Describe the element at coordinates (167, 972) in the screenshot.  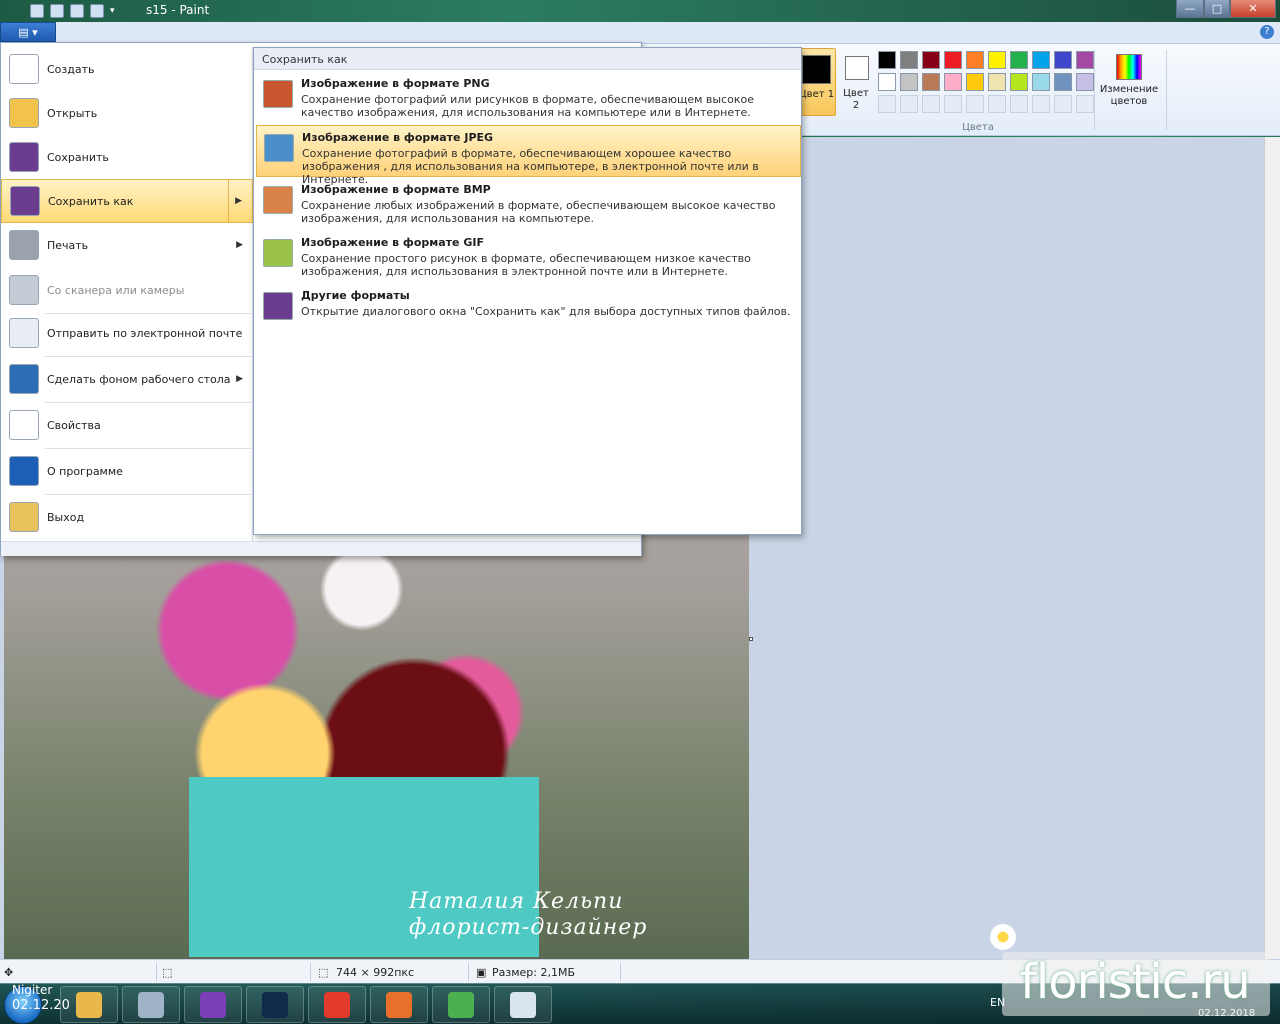
I see `selection-size-icon: ⬚` at that location.